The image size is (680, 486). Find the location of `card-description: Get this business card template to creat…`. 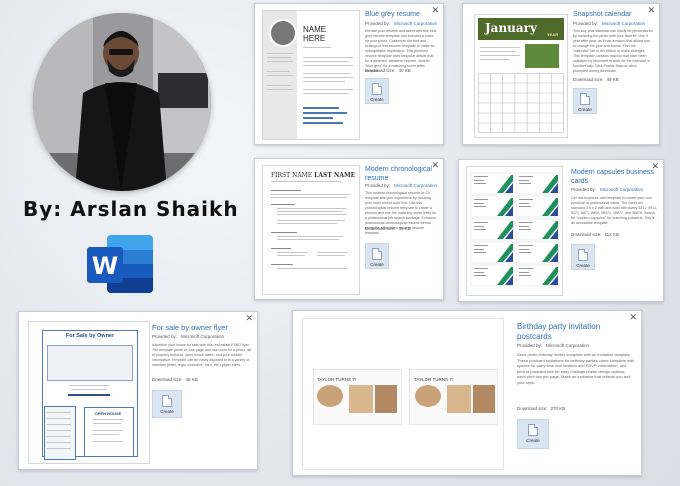

card-description: Get this business card template to creat… is located at coordinates (614, 210).